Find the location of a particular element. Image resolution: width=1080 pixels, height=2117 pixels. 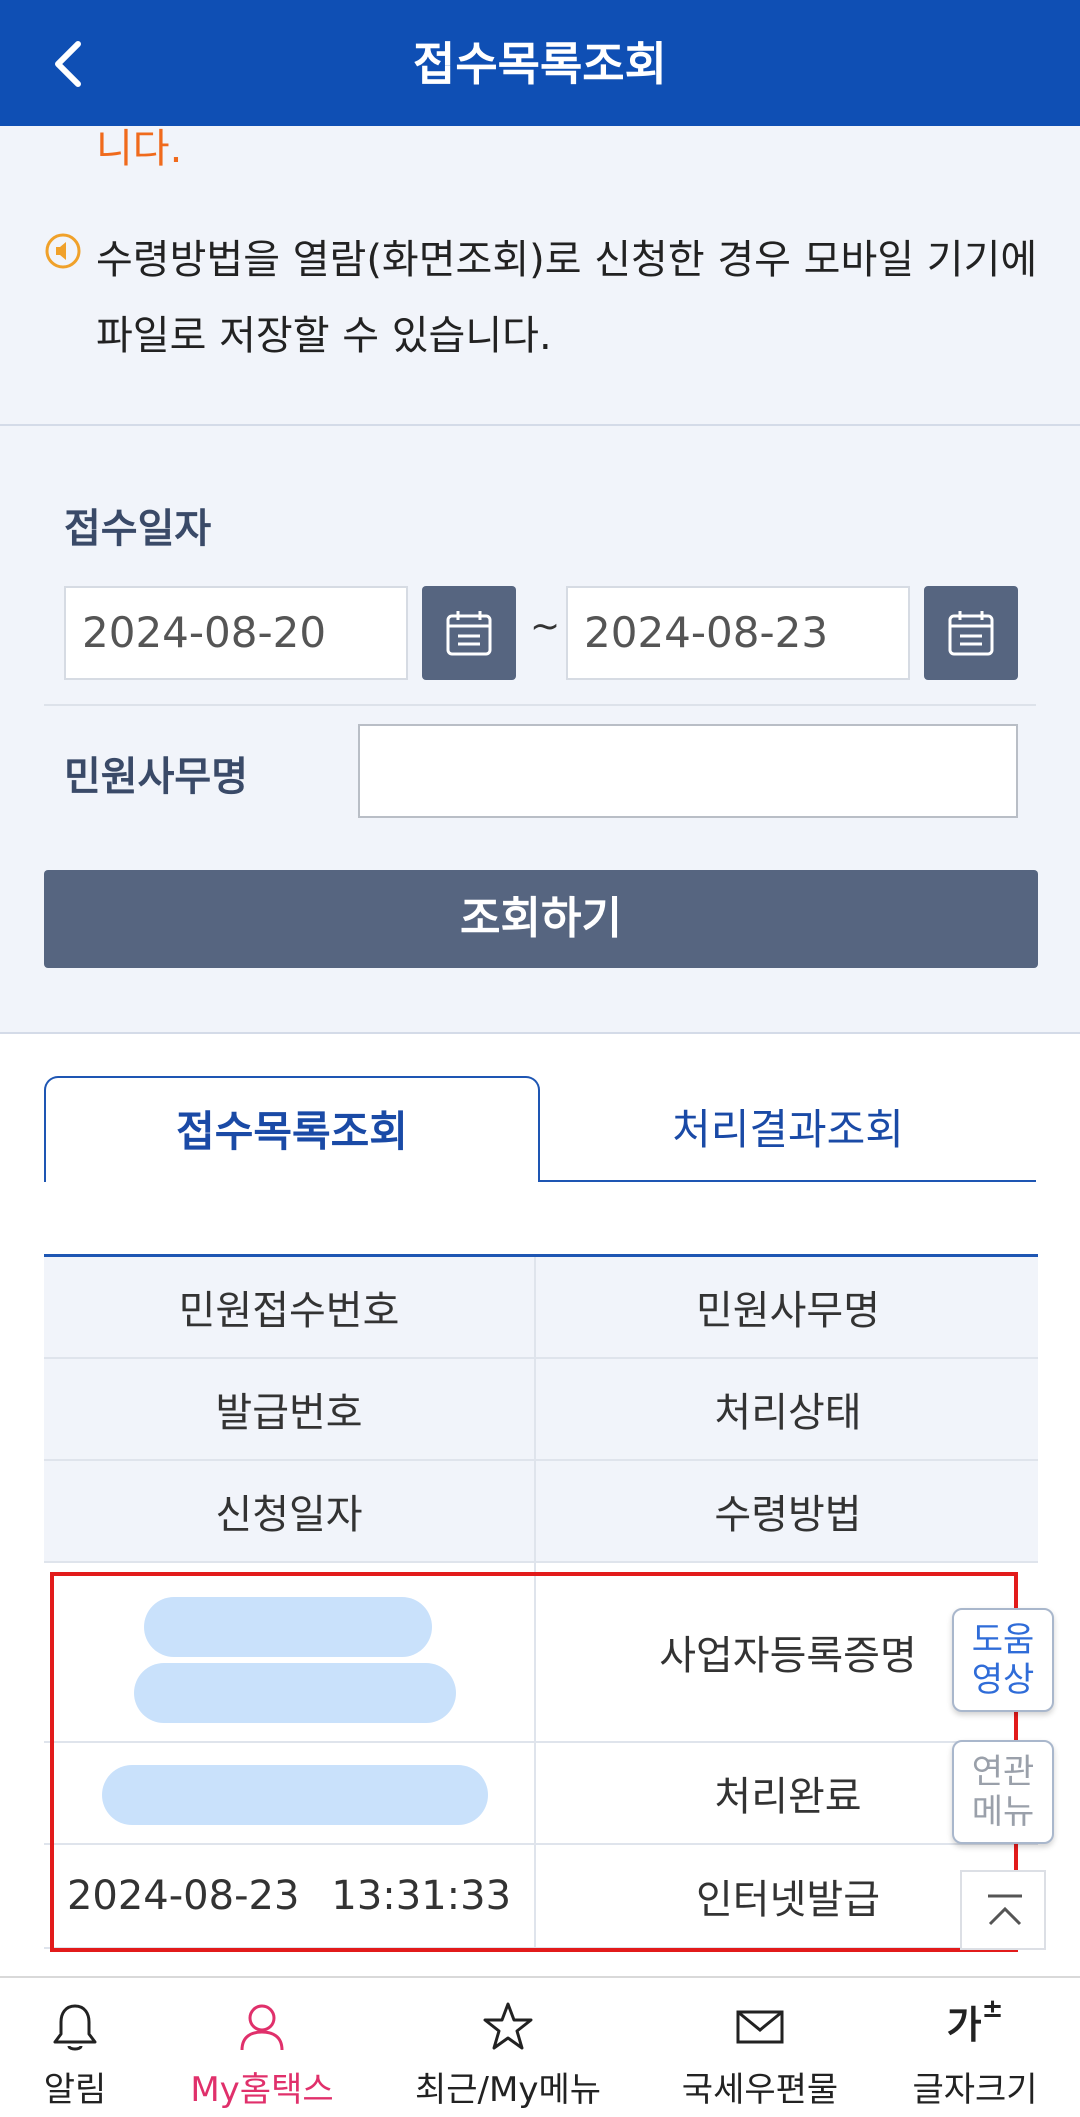

tab-process-result: 처리결과조회 is located at coordinates (788, 1129).